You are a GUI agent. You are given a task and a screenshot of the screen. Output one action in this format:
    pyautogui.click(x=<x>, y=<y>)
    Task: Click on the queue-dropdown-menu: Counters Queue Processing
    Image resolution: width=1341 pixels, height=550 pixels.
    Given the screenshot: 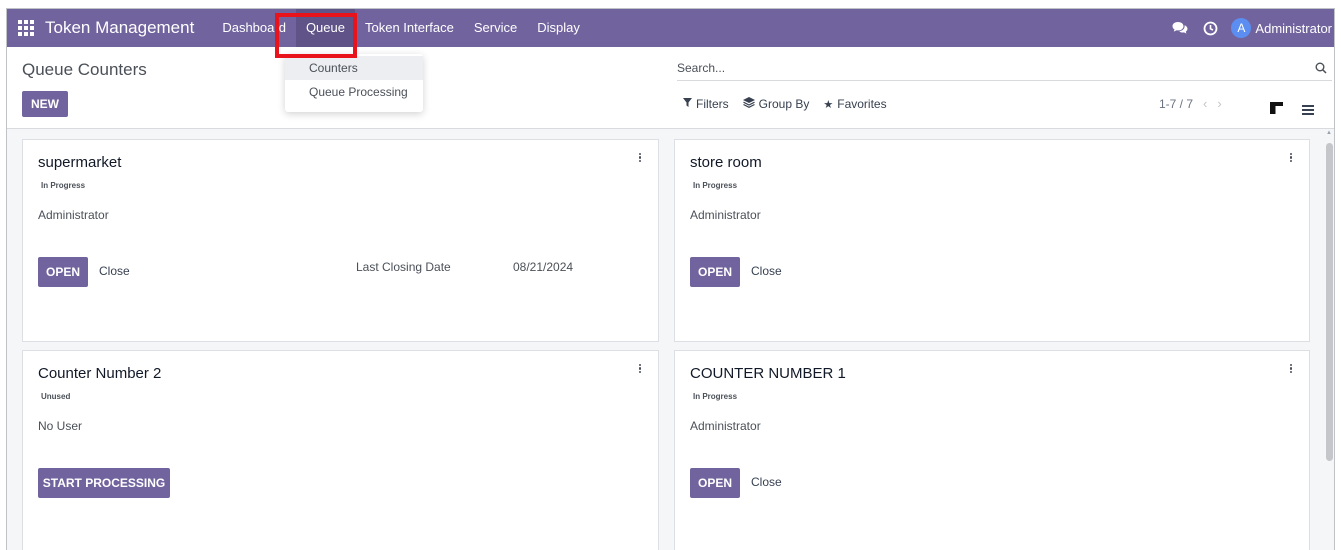 What is the action you would take?
    pyautogui.click(x=354, y=83)
    